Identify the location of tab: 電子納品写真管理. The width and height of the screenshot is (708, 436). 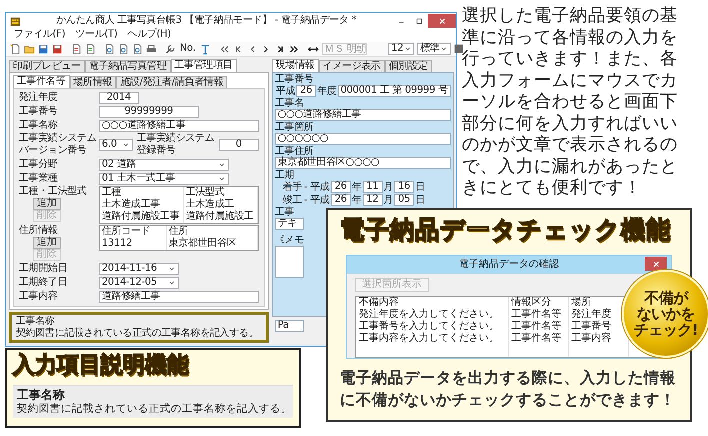
(127, 66).